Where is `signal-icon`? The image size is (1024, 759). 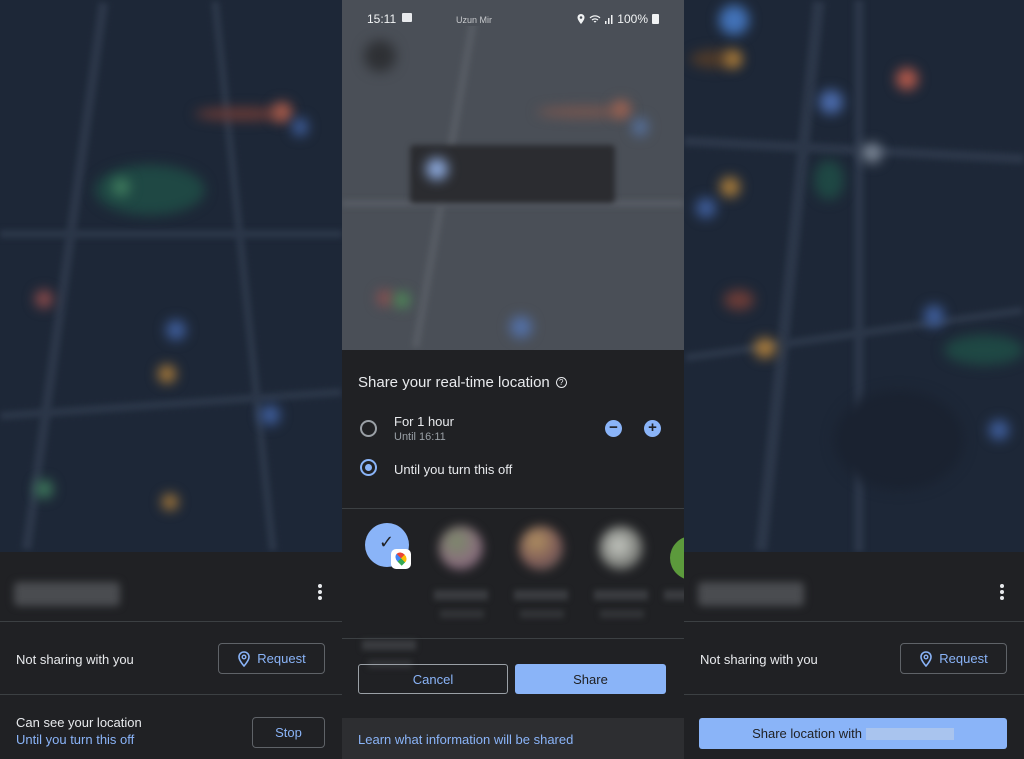
signal-icon is located at coordinates (609, 19).